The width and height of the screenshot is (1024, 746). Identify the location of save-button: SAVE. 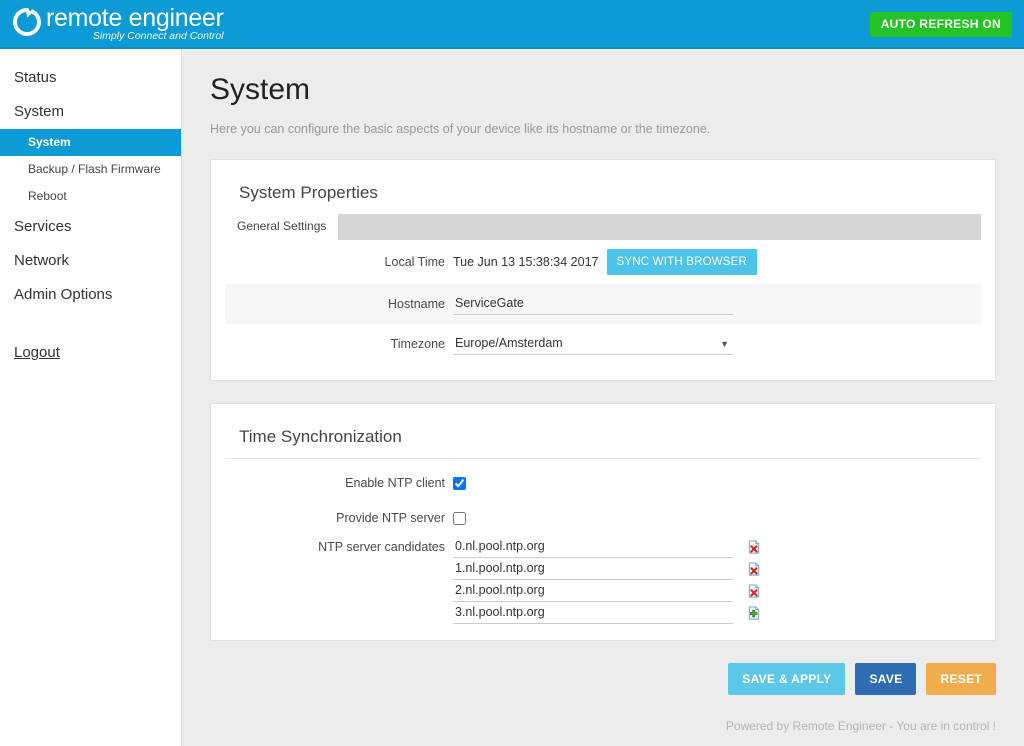
(886, 679).